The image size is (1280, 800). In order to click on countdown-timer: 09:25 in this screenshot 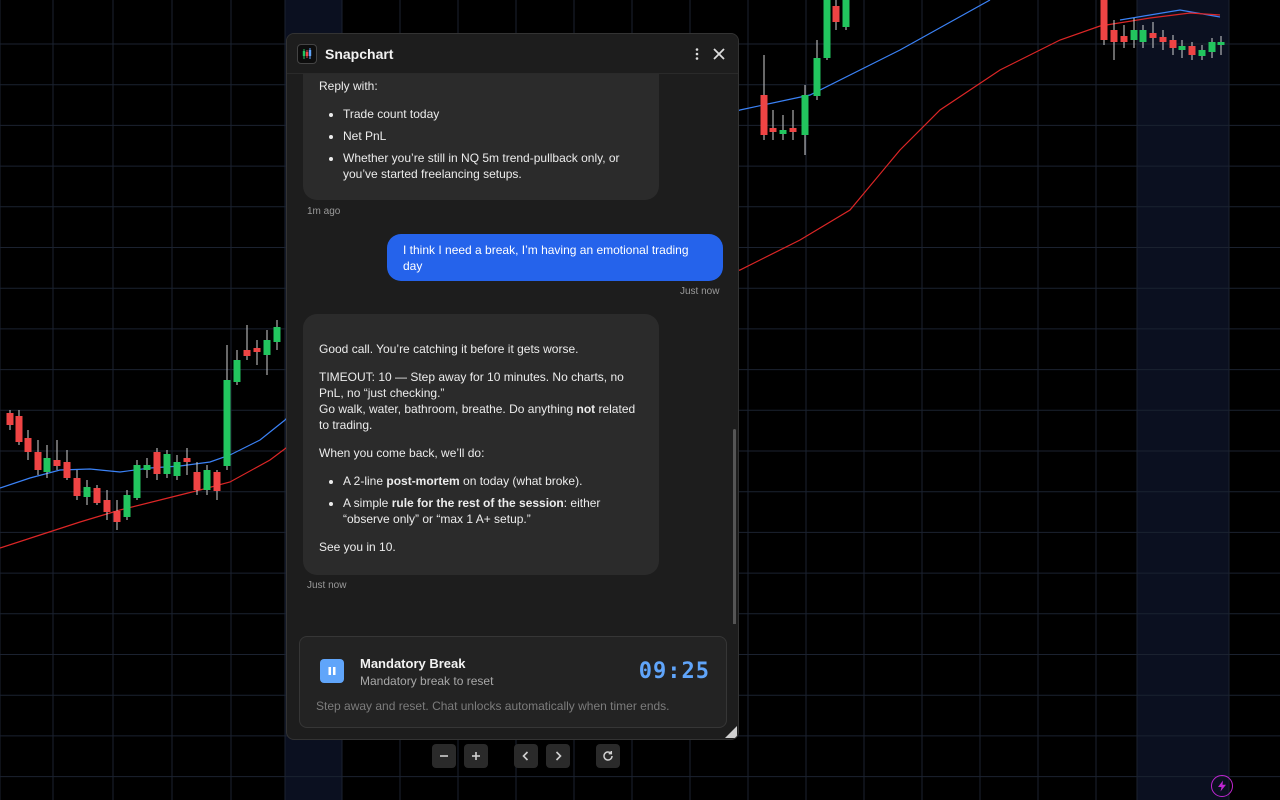, I will do `click(674, 671)`.